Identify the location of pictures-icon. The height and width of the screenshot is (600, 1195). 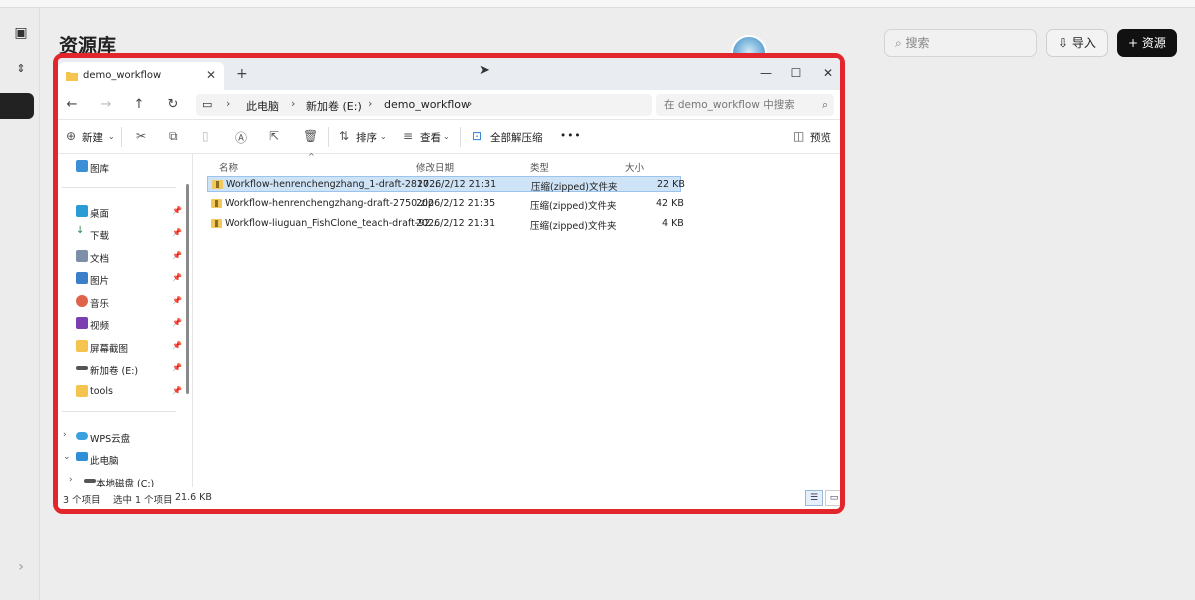
(82, 278).